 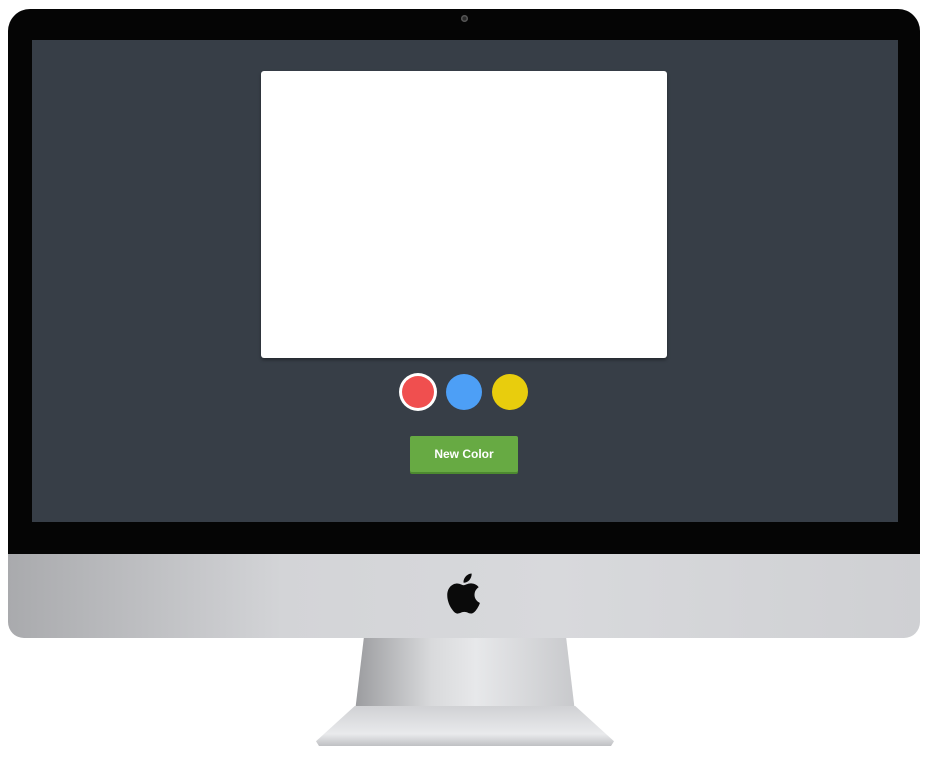 What do you see at coordinates (465, 726) in the screenshot?
I see `monitor-stand-foot` at bounding box center [465, 726].